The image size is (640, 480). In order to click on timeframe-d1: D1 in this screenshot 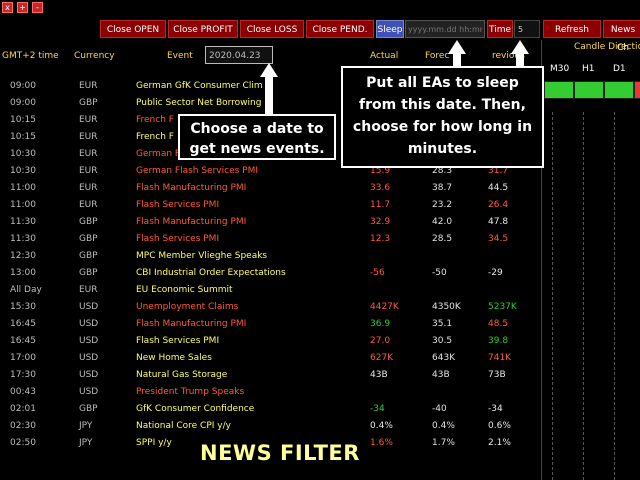, I will do `click(619, 69)`.